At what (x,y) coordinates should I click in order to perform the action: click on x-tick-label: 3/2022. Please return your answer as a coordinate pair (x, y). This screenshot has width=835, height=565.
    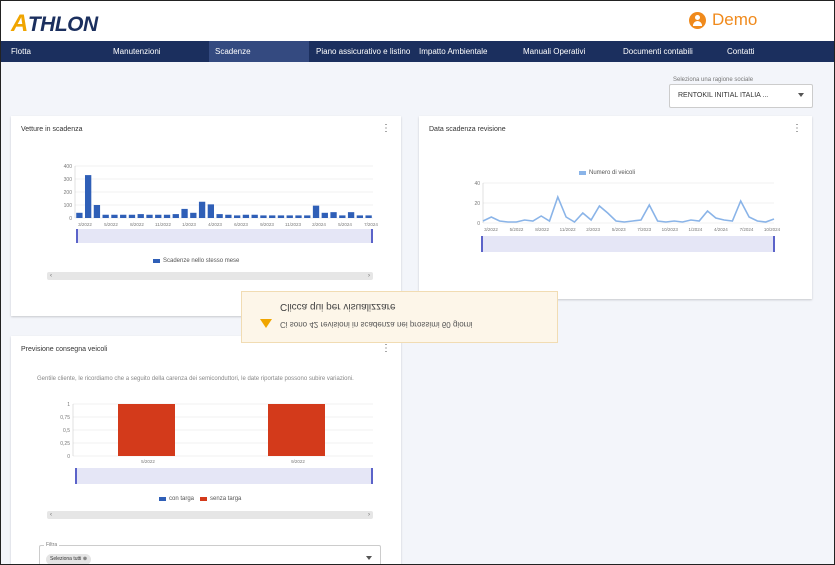
    Looking at the image, I should click on (85, 224).